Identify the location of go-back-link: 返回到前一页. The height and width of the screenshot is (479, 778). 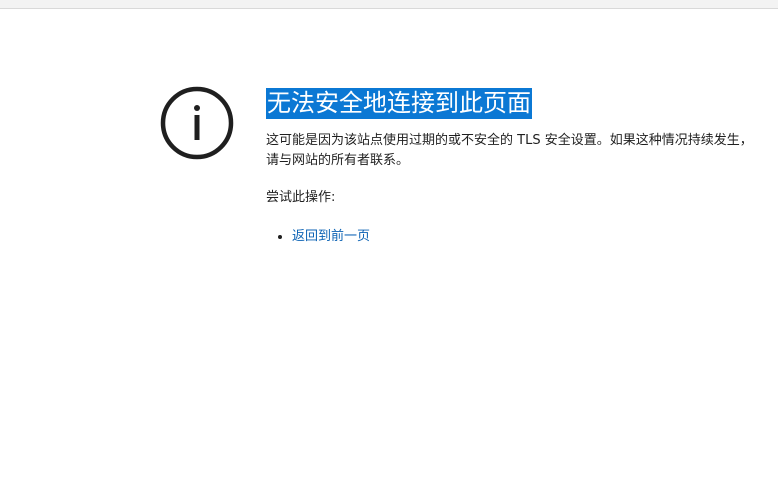
(331, 236).